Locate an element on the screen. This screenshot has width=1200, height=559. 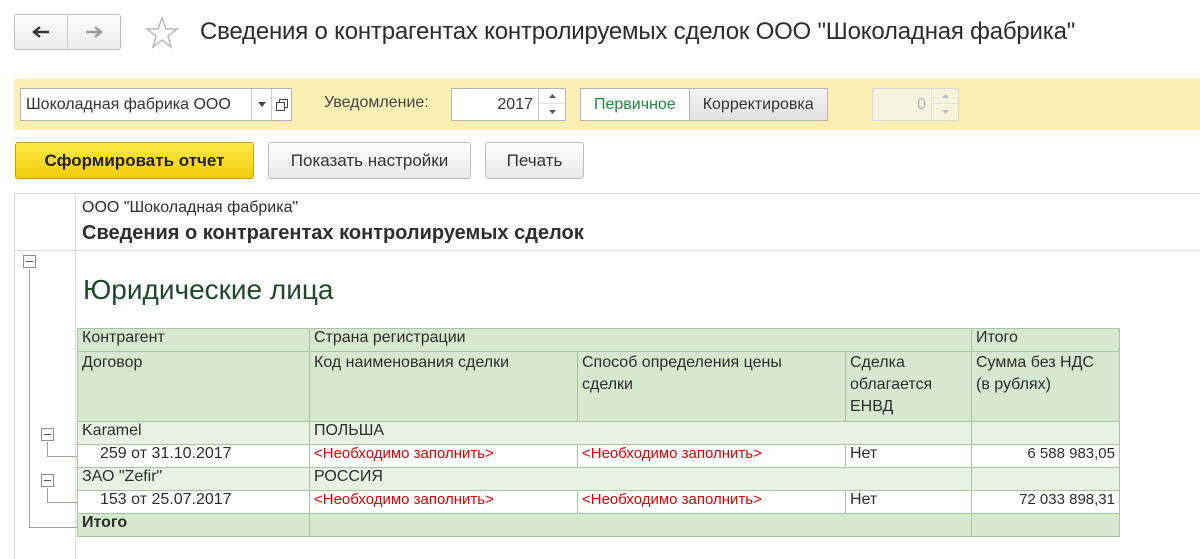
arrow-right-icon is located at coordinates (94, 32).